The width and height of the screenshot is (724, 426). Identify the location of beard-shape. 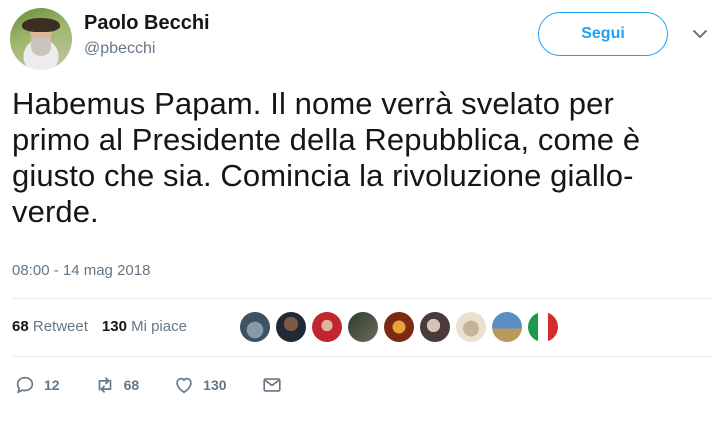
(41, 47).